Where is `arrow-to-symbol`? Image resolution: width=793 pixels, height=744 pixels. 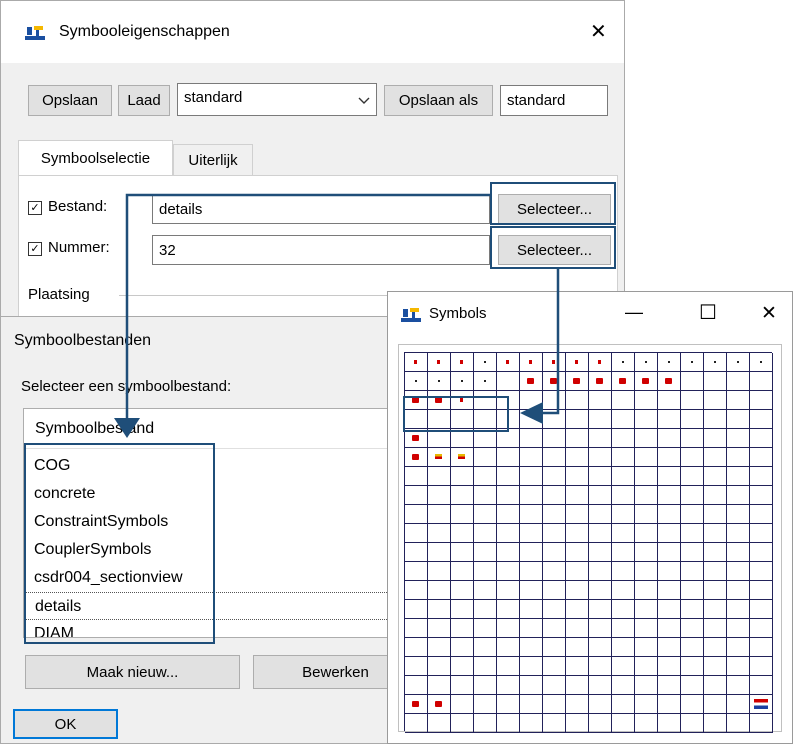
arrow-to-symbol is located at coordinates (550, 342).